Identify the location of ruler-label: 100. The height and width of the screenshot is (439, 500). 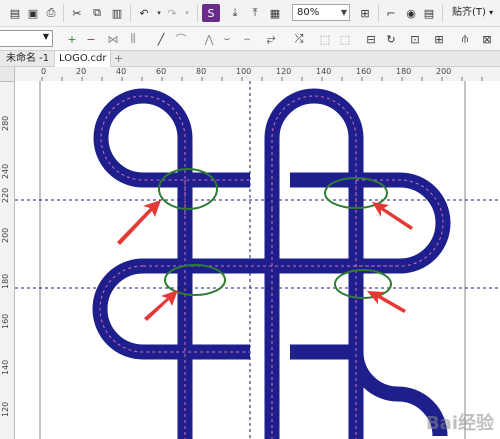
(244, 71).